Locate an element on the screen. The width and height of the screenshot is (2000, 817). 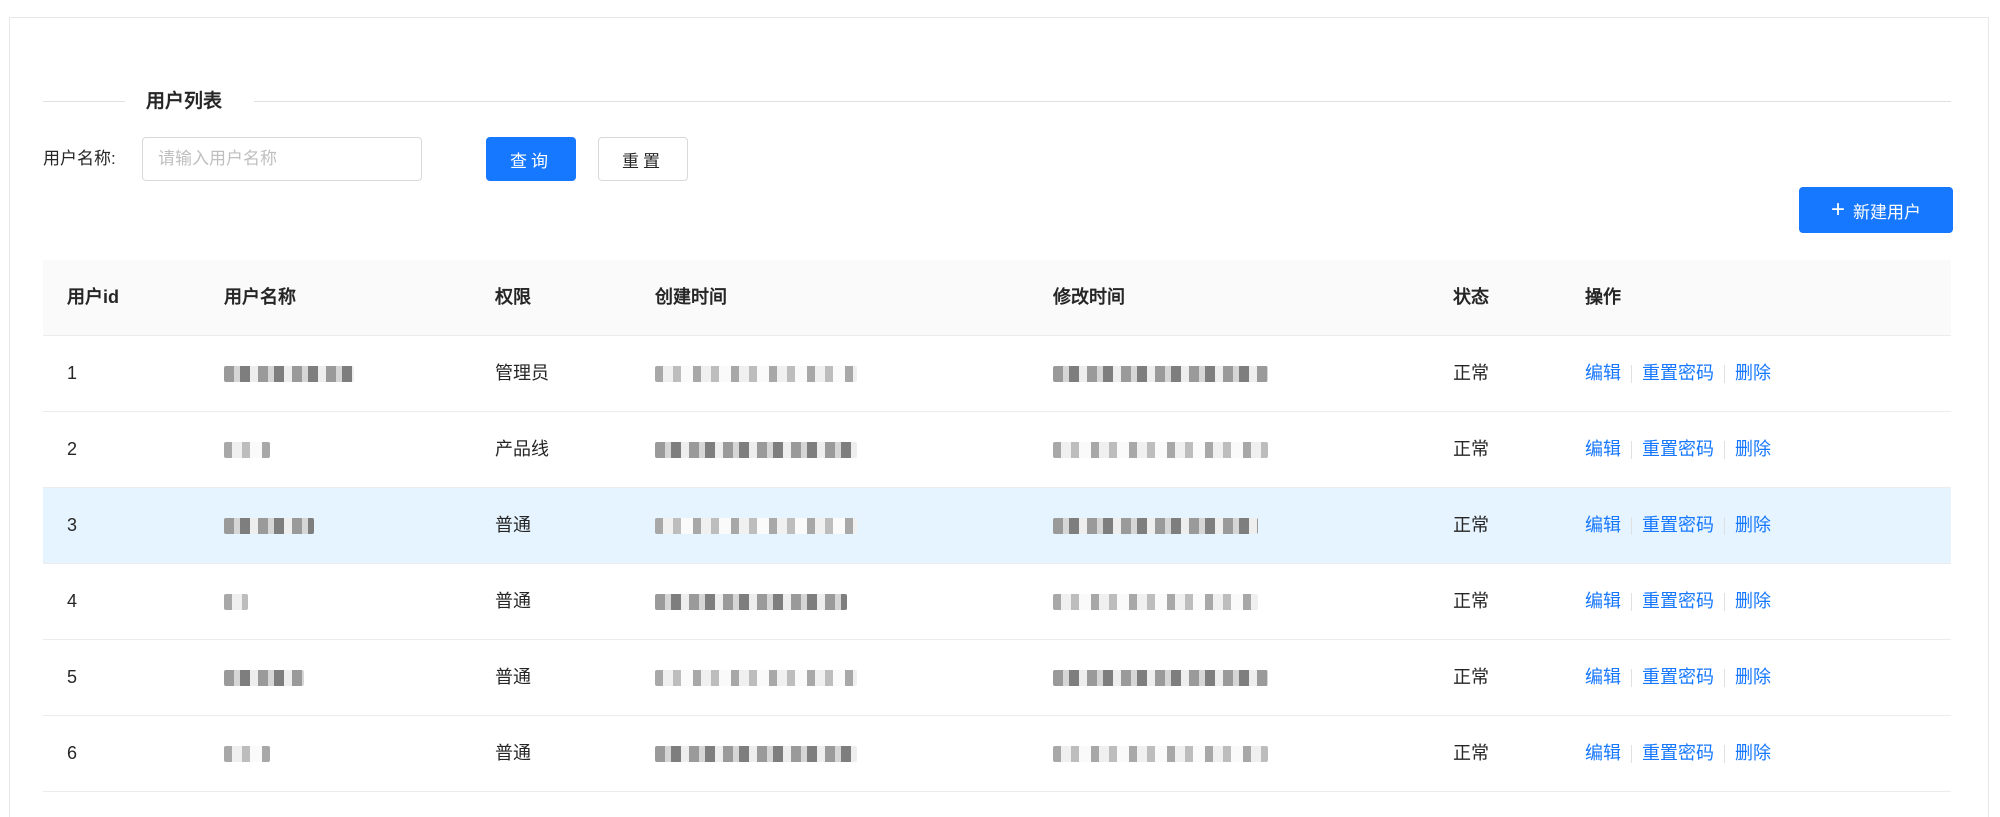
column-header-id: 用户id is located at coordinates (93, 297).